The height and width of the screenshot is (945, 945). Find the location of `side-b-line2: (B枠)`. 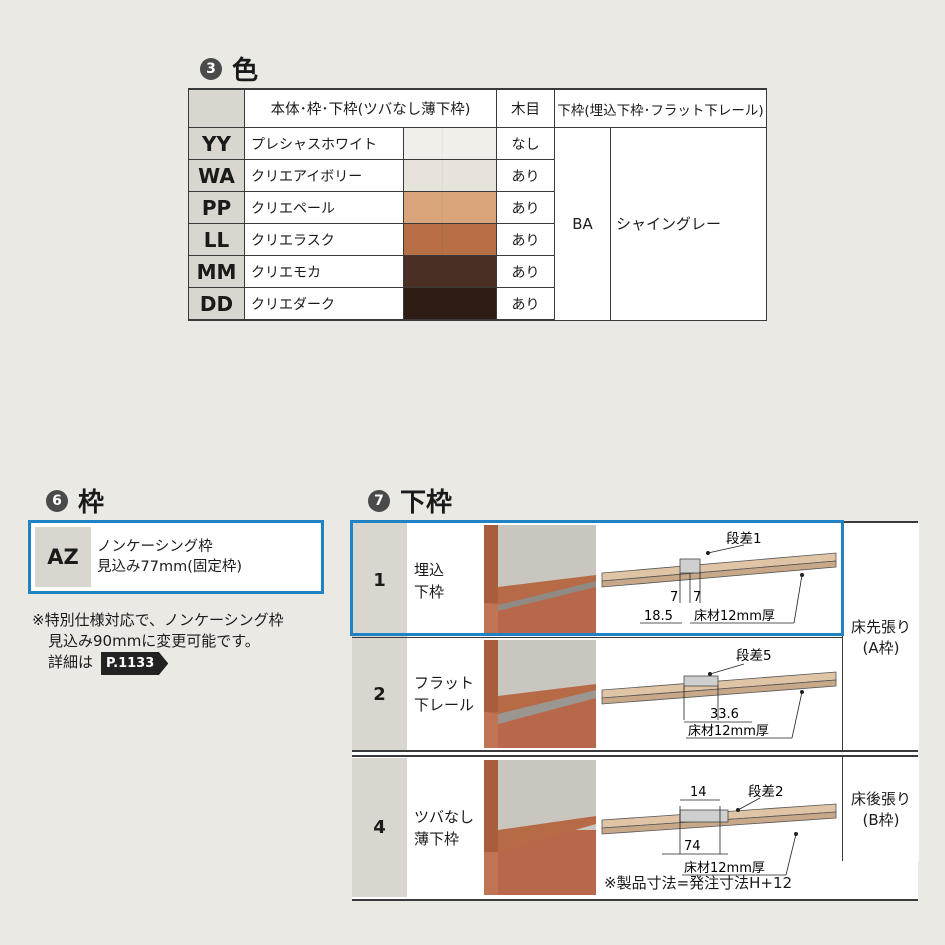

side-b-line2: (B枠) is located at coordinates (881, 820).